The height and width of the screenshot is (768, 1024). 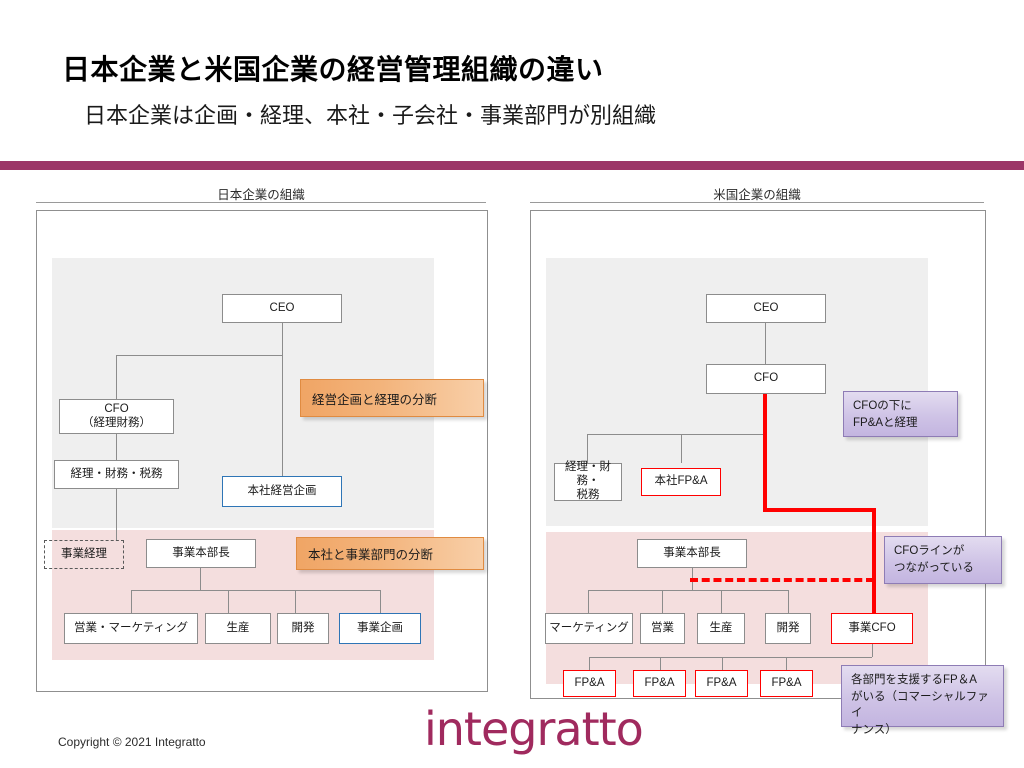 I want to click on node-right-fpa-3: FP&A, so click(x=721, y=683).